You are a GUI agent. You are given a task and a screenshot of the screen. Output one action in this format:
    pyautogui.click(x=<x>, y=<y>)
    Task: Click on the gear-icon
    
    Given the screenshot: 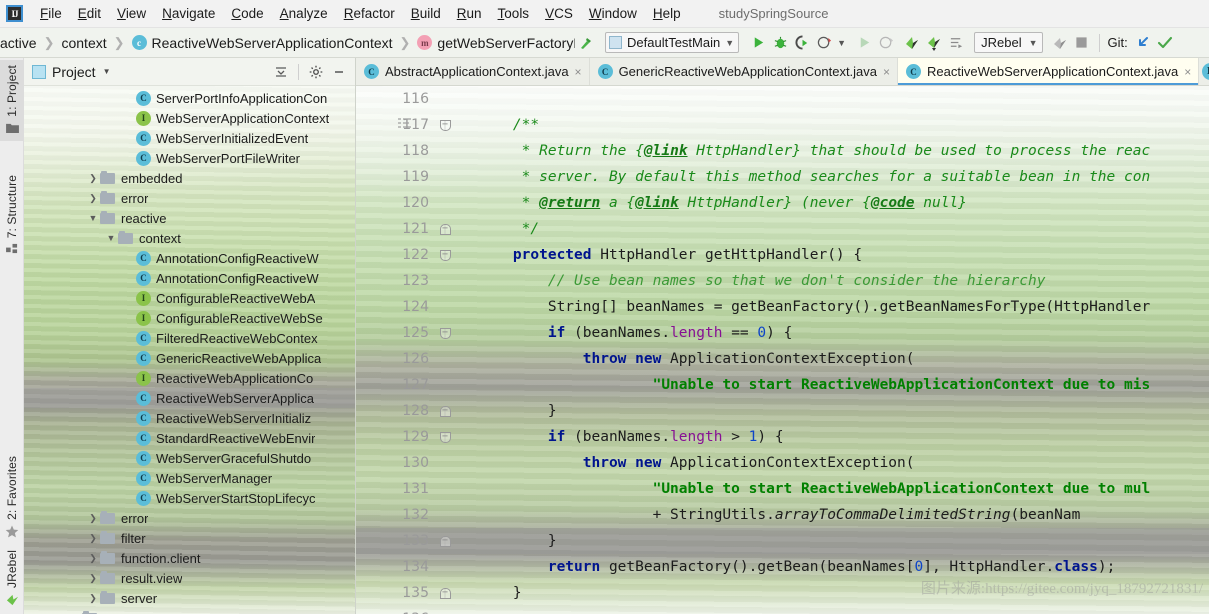 What is the action you would take?
    pyautogui.click(x=316, y=72)
    